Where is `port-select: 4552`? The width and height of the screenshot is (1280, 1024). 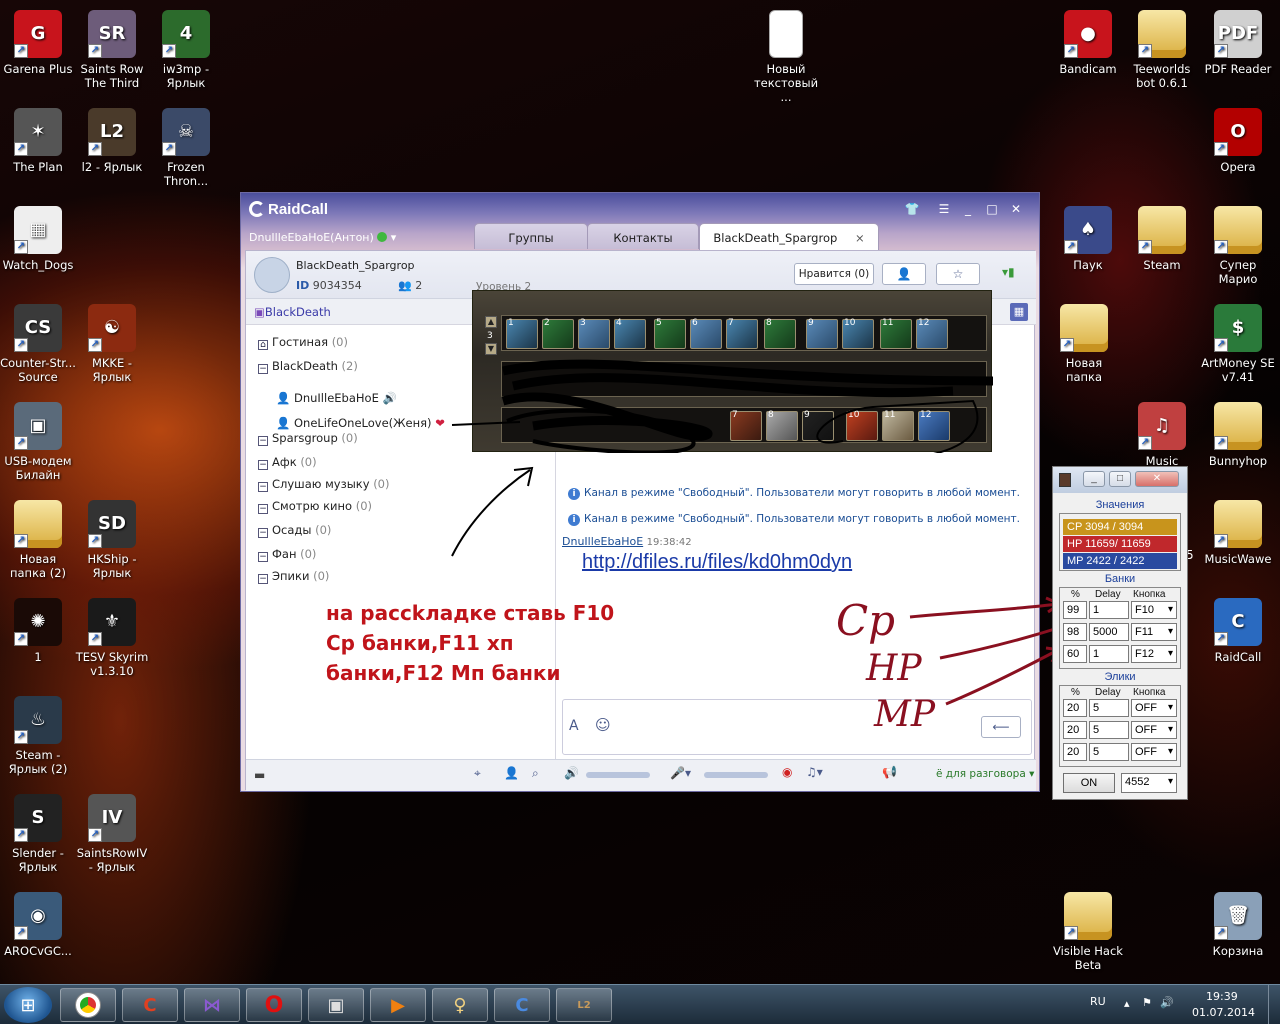 port-select: 4552 is located at coordinates (1149, 783).